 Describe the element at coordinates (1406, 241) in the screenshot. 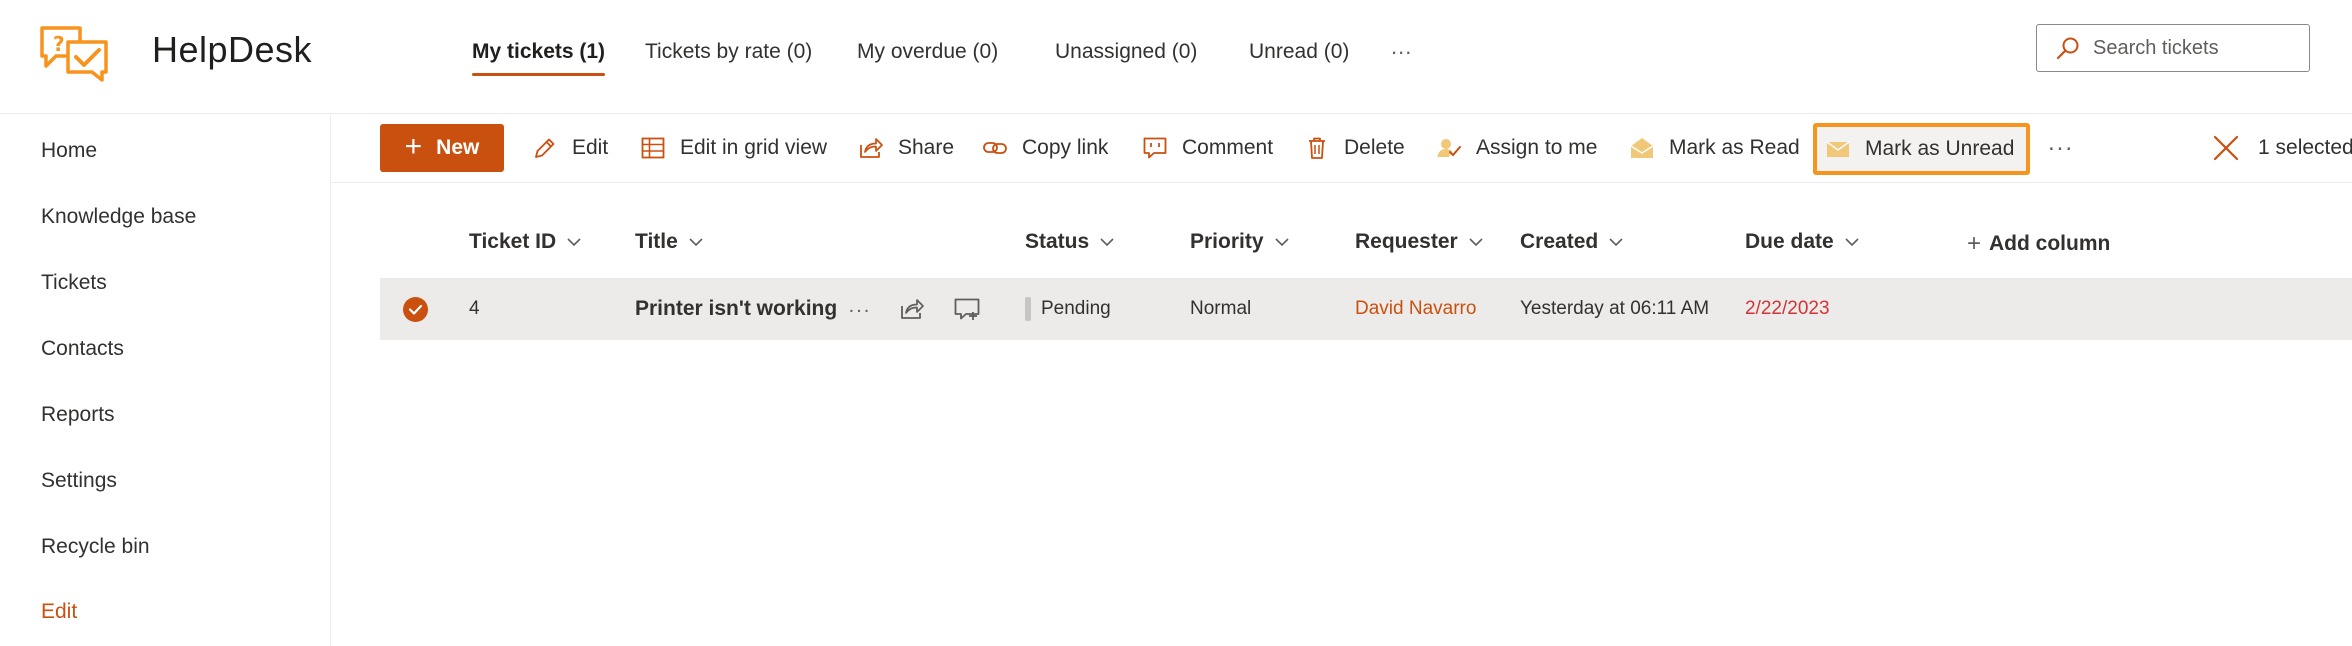

I see `column-label: Requester` at that location.